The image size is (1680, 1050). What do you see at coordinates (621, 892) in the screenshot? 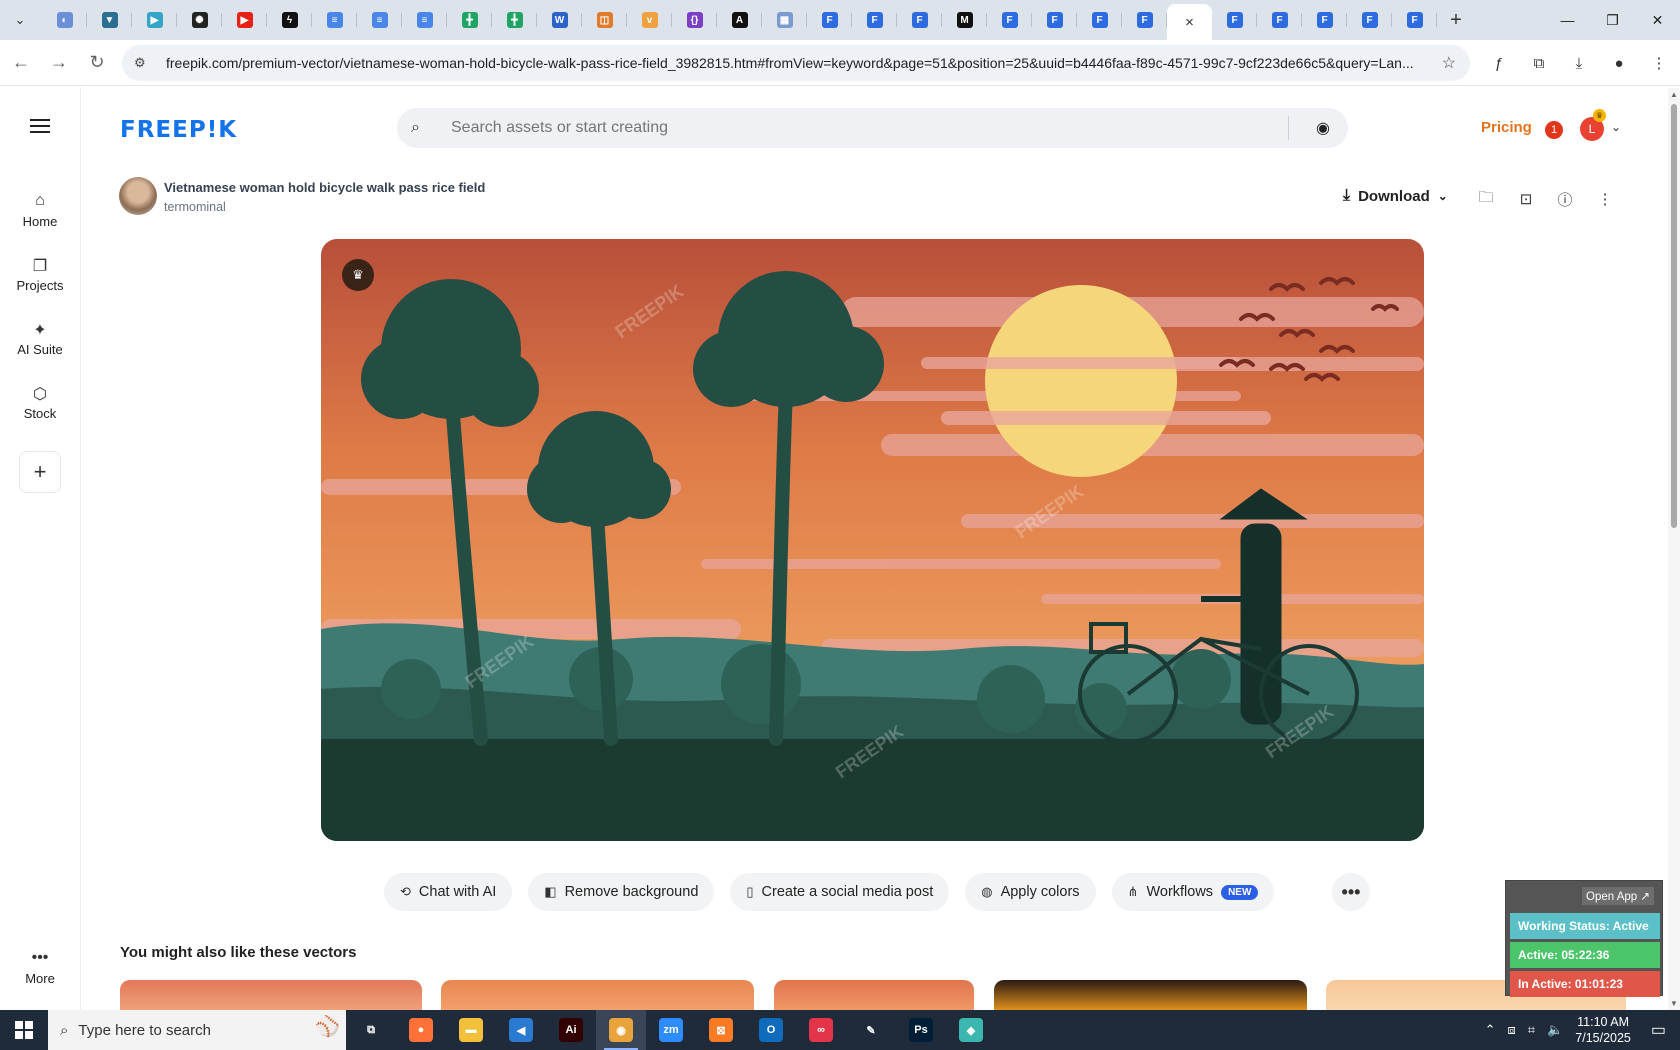
I see `action-chip-remove-background: ◧ Remove background` at bounding box center [621, 892].